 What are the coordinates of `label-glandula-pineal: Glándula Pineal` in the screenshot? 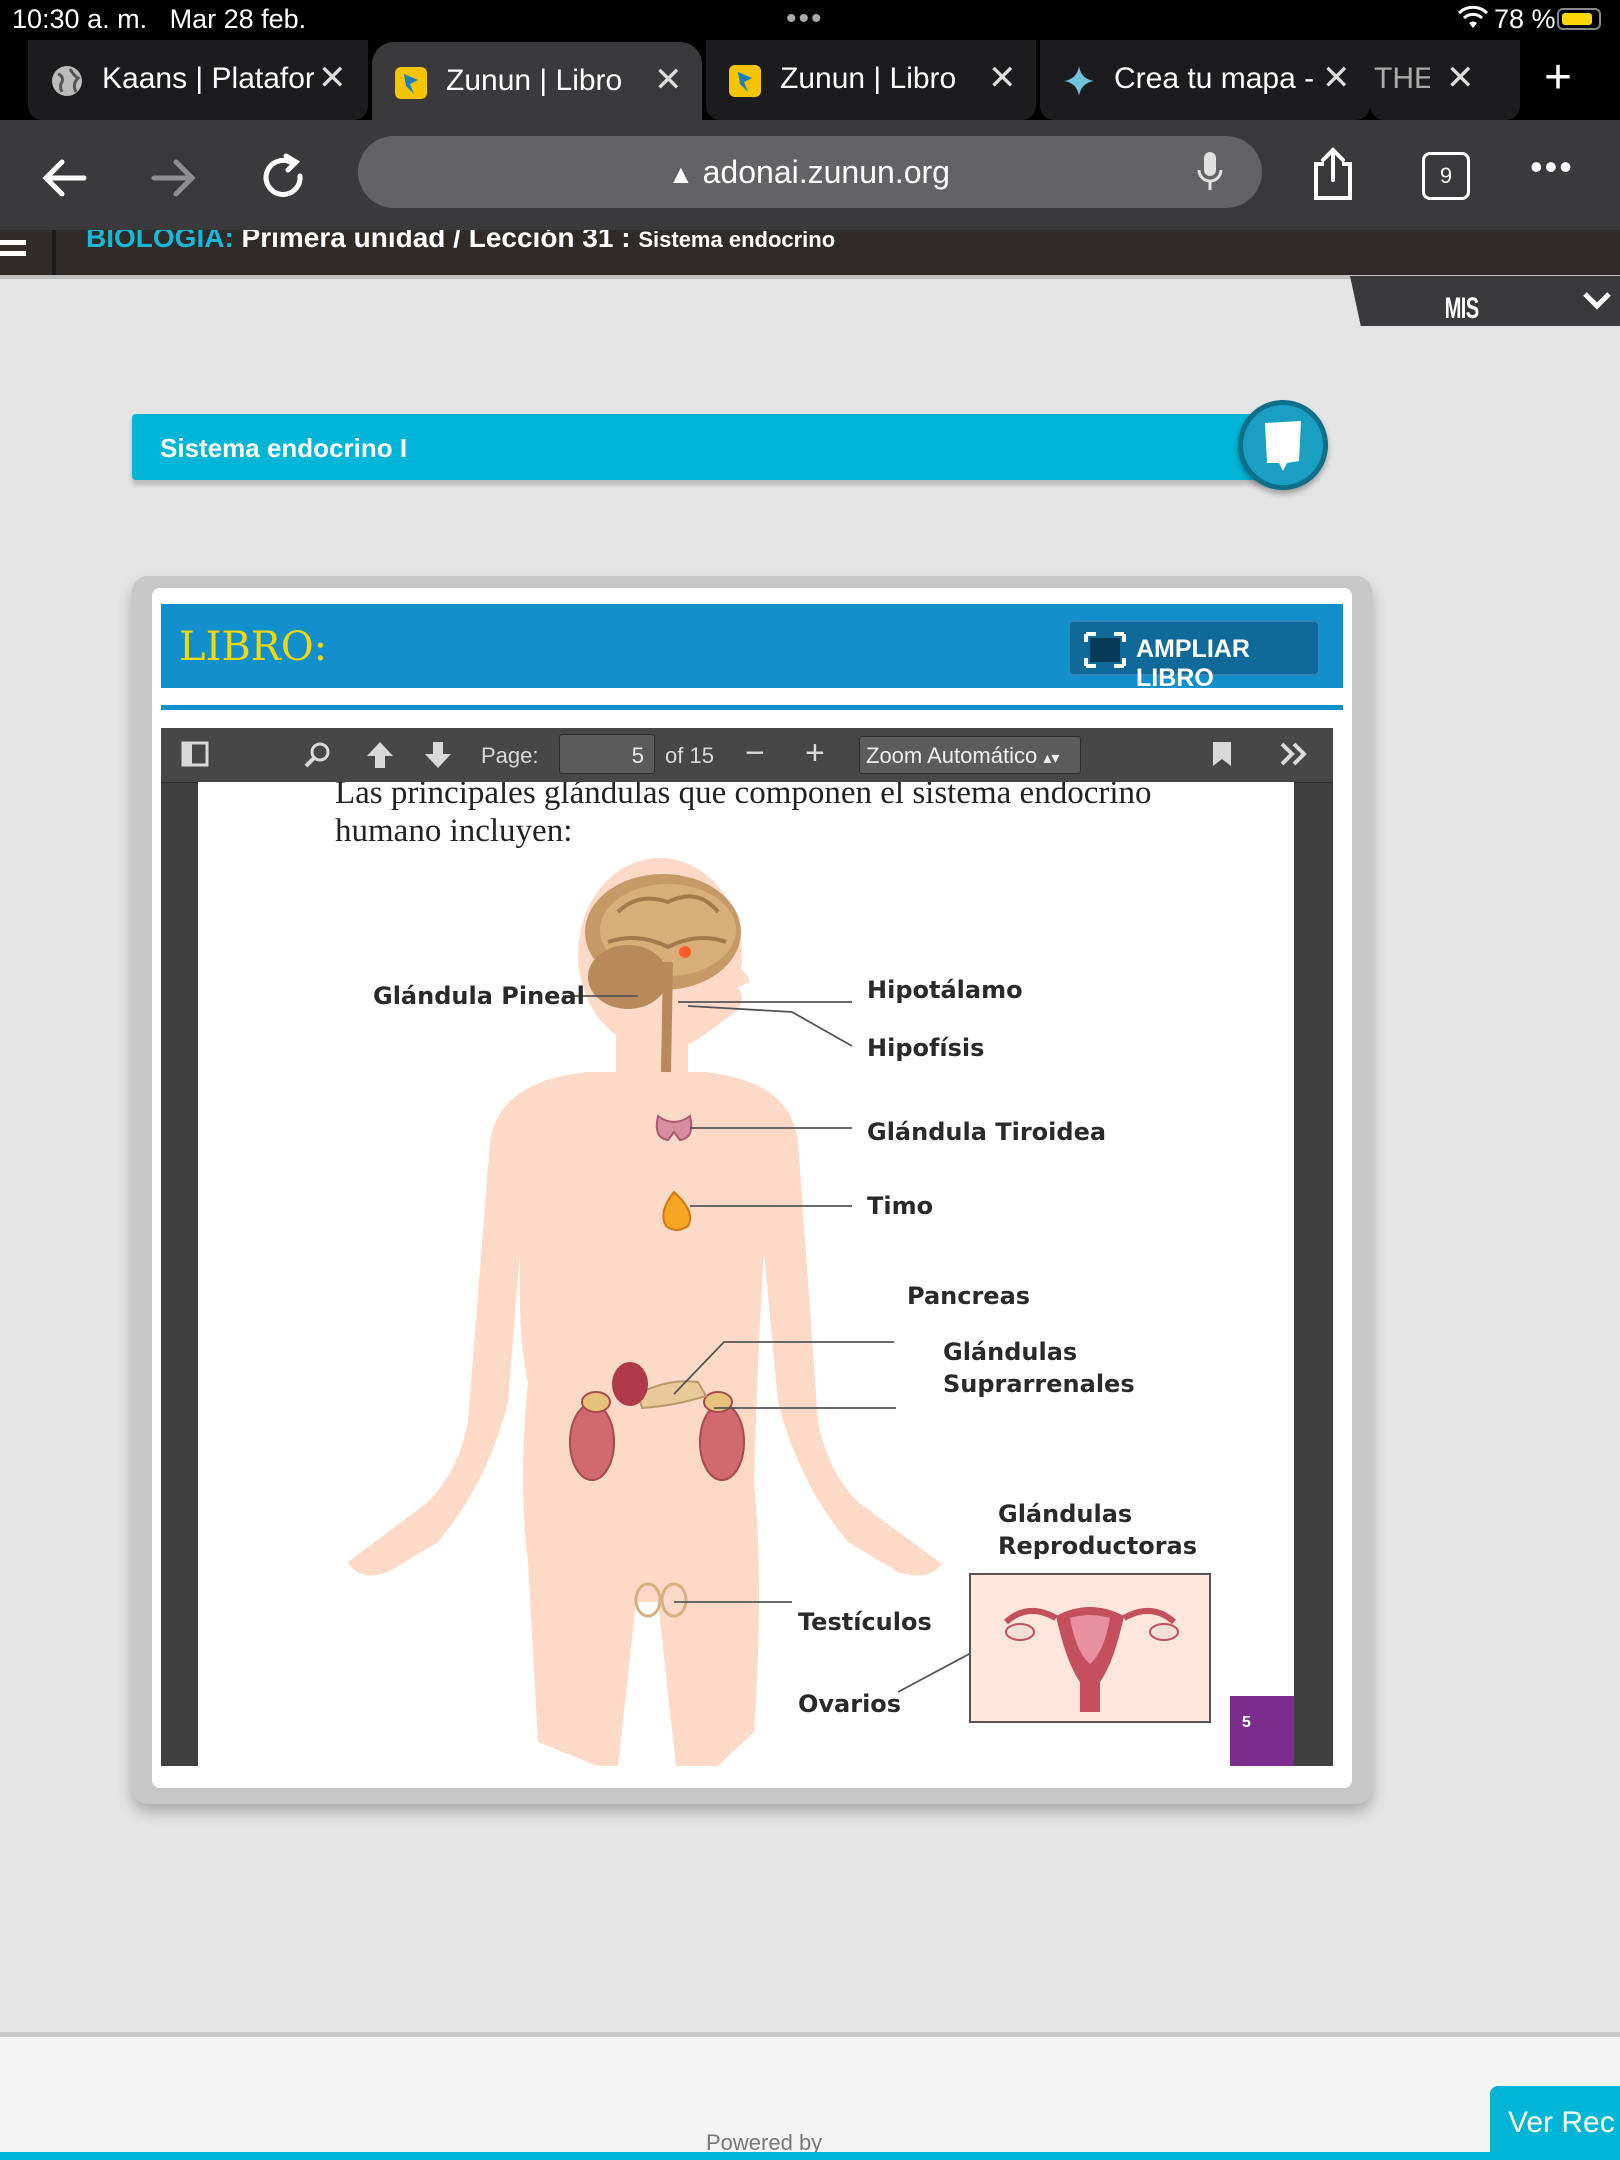 It's located at (479, 996).